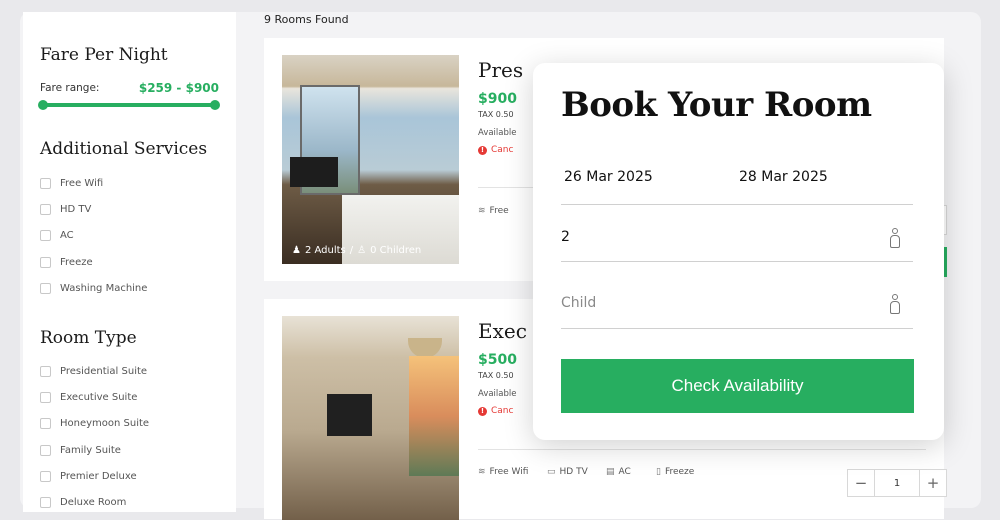 The width and height of the screenshot is (1000, 520). Describe the element at coordinates (88, 338) in the screenshot. I see `room-type-heading: Room Type` at that location.